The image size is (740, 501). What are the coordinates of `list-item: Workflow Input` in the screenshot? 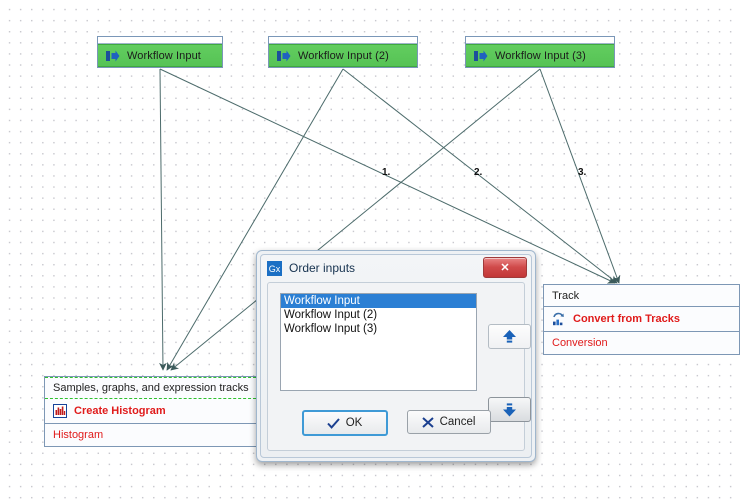 It's located at (378, 301).